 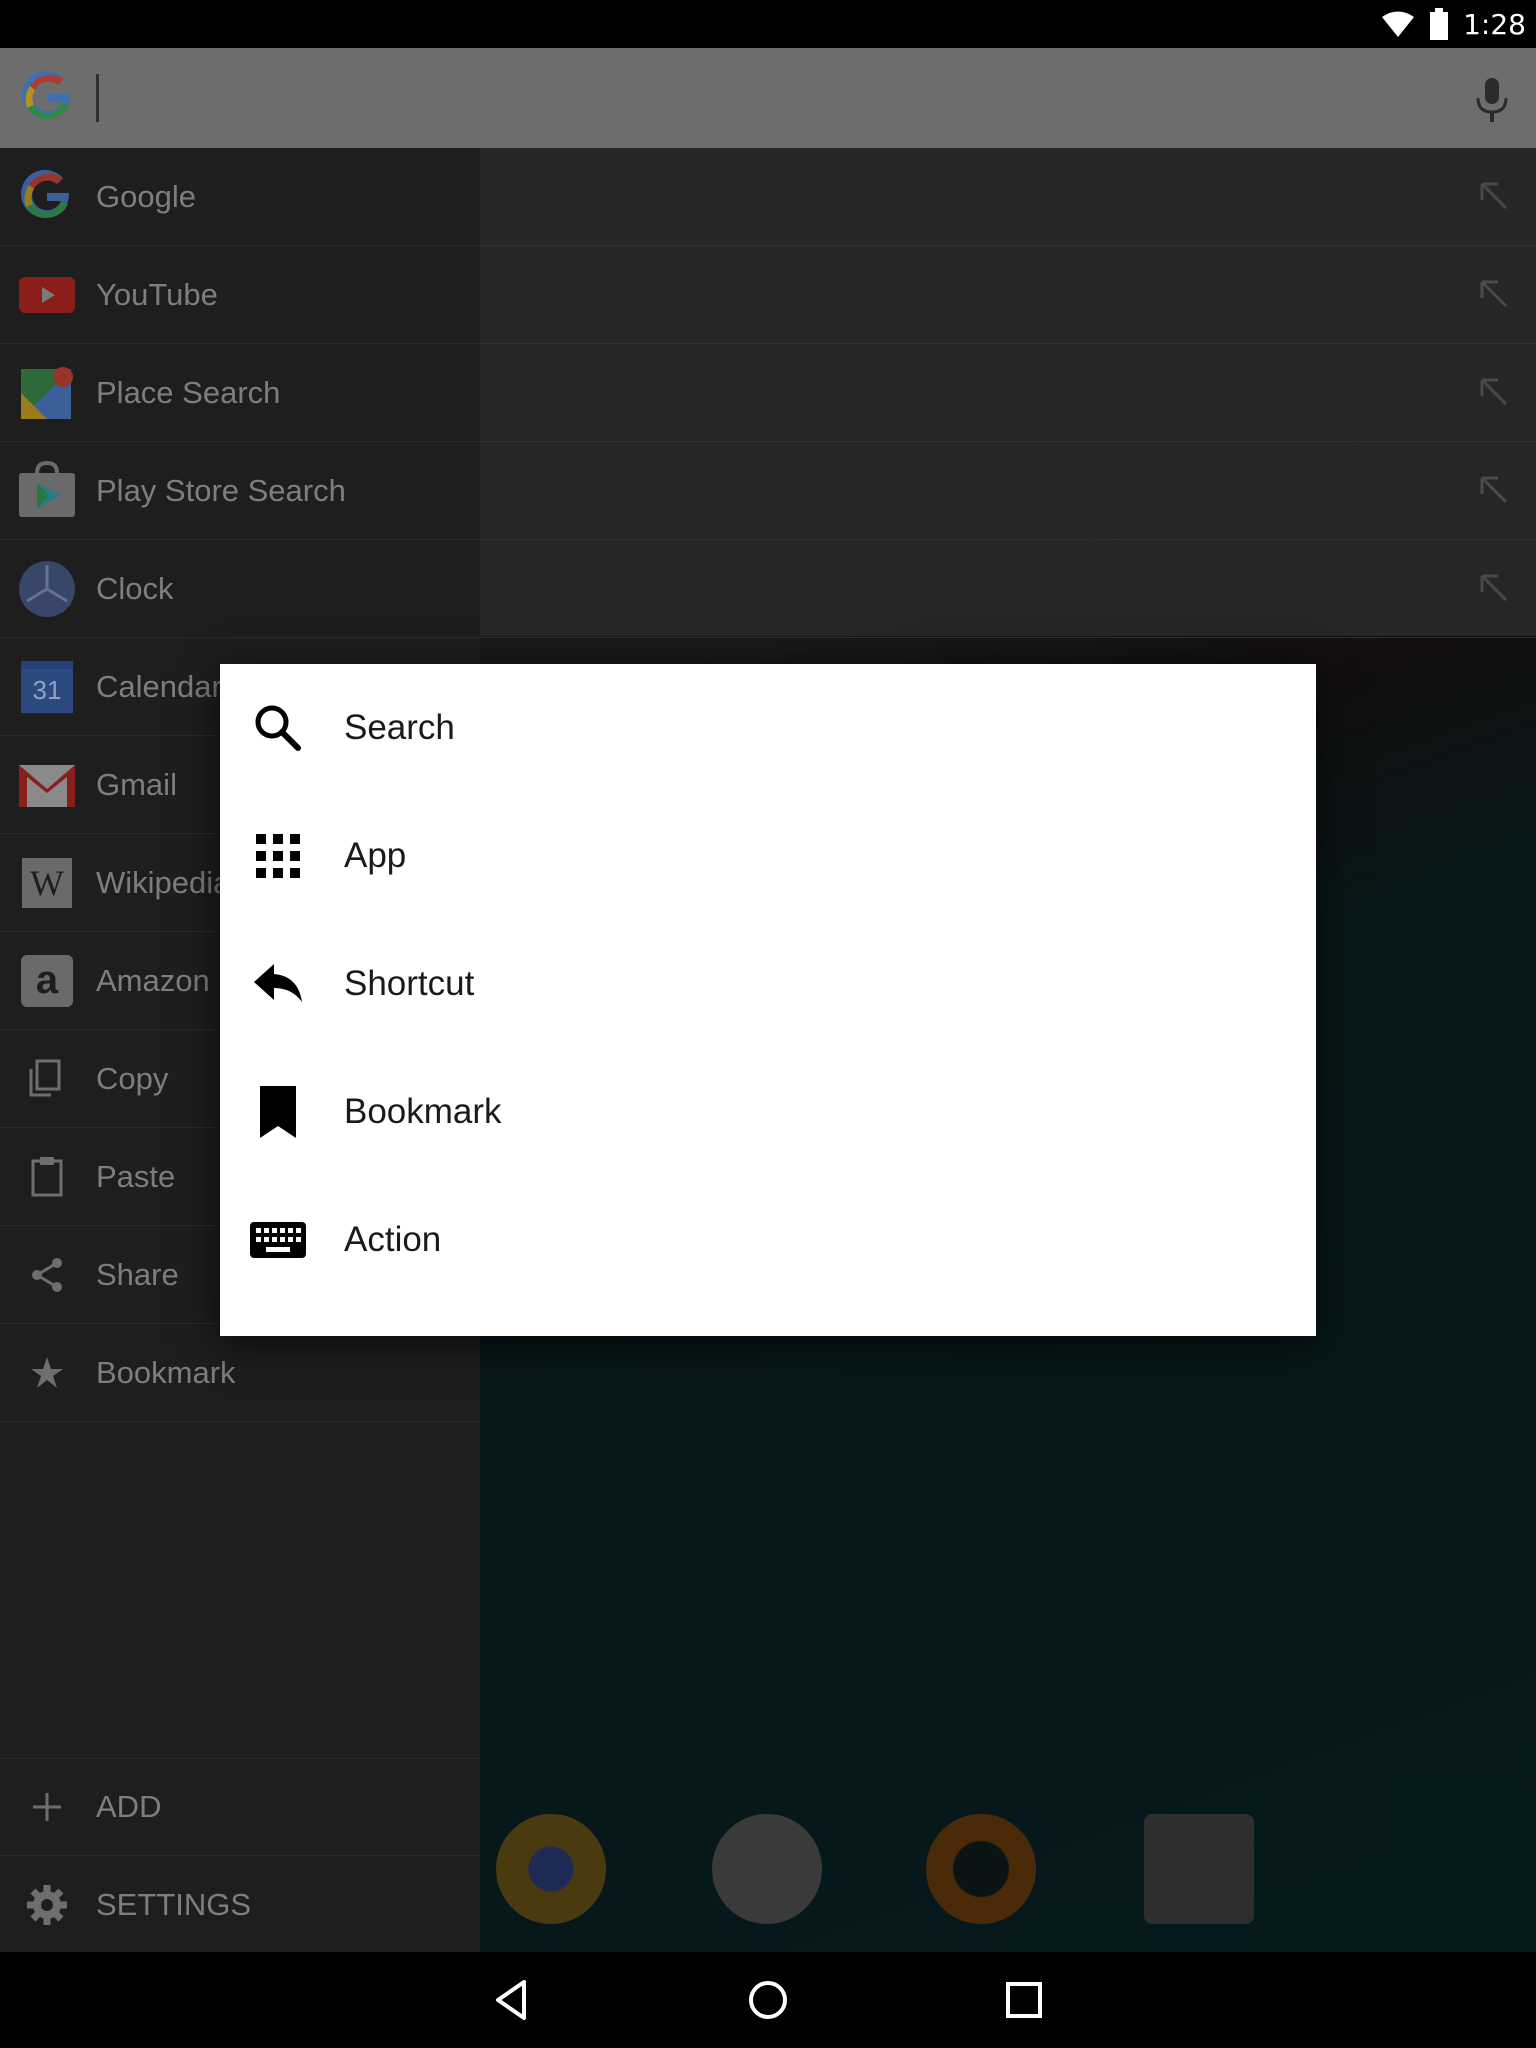 I want to click on drawer-item-youtube: YouTube, so click(x=240, y=295).